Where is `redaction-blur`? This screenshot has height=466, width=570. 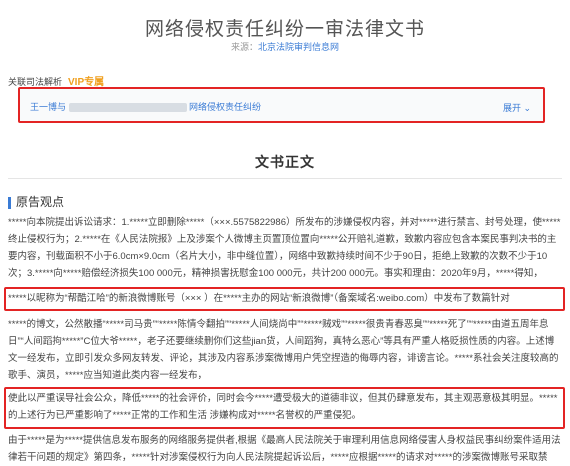
redaction-blur is located at coordinates (127, 108).